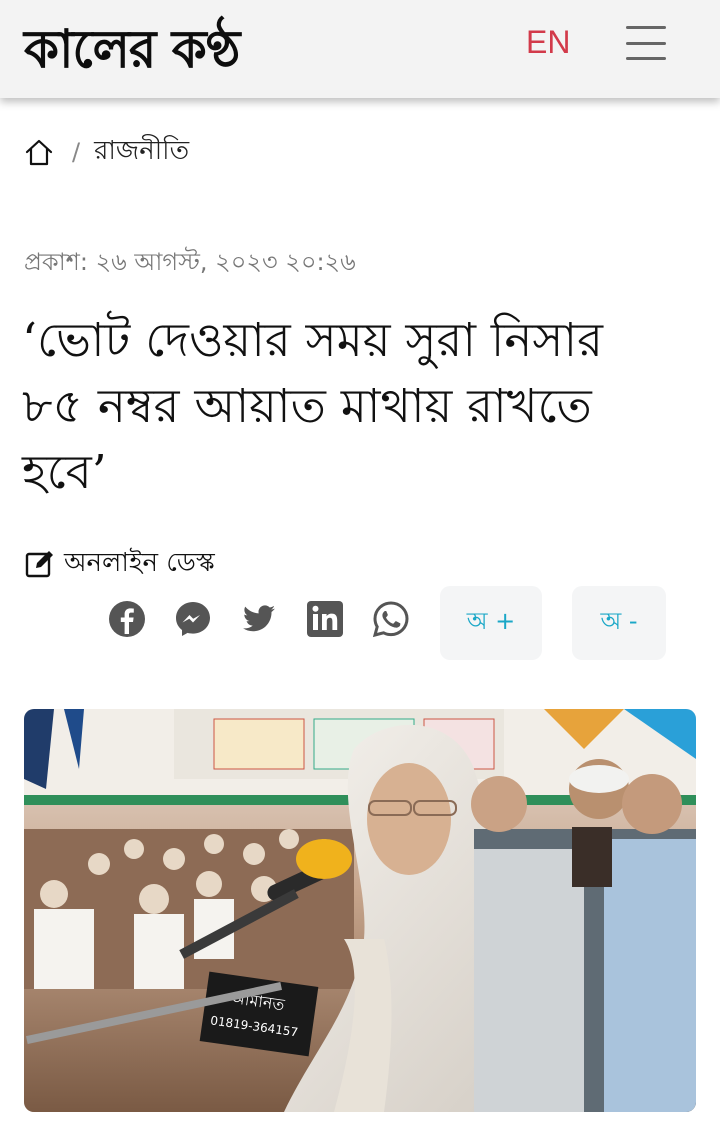 Image resolution: width=720 pixels, height=1132 pixels. What do you see at coordinates (190, 262) in the screenshot?
I see `publish-date: প্রকাশ: ২৬ আগস্ট, ২০২৩ ২০:২৬` at bounding box center [190, 262].